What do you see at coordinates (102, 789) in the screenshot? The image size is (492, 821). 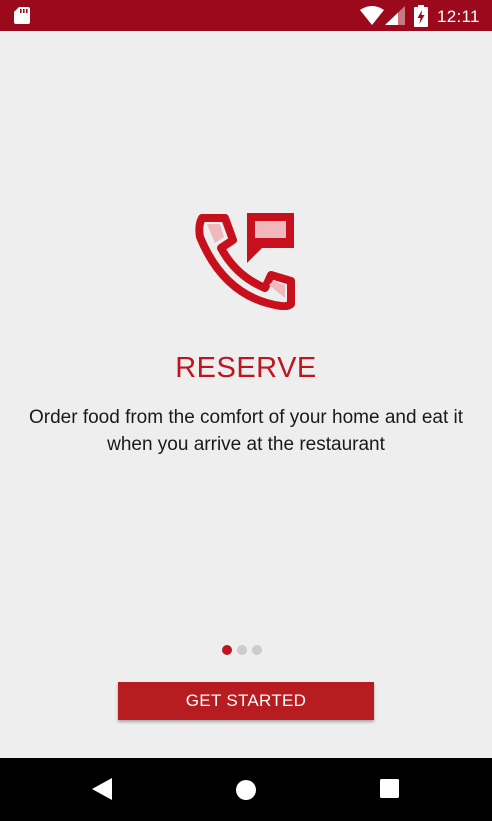 I see `back-icon` at bounding box center [102, 789].